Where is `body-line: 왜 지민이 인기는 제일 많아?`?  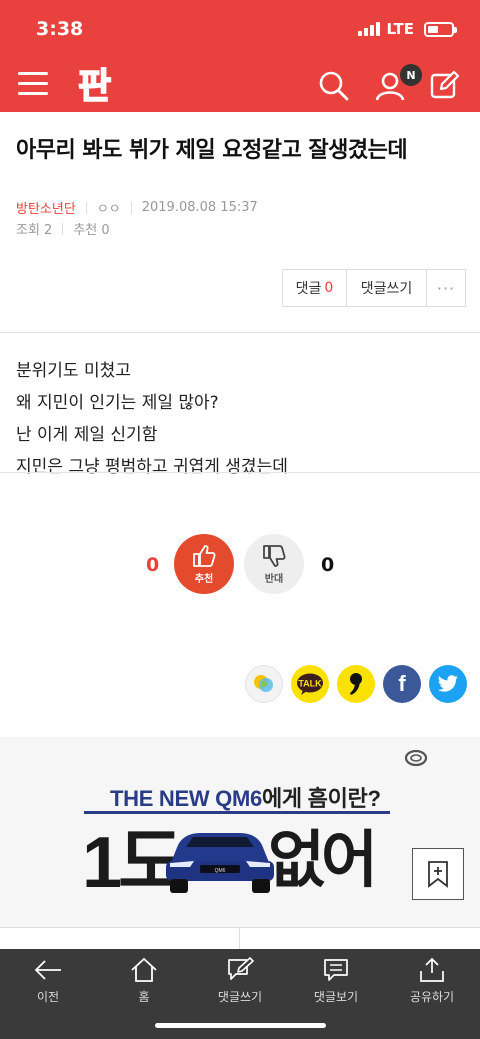
body-line: 왜 지민이 인기는 제일 많아? is located at coordinates (117, 403).